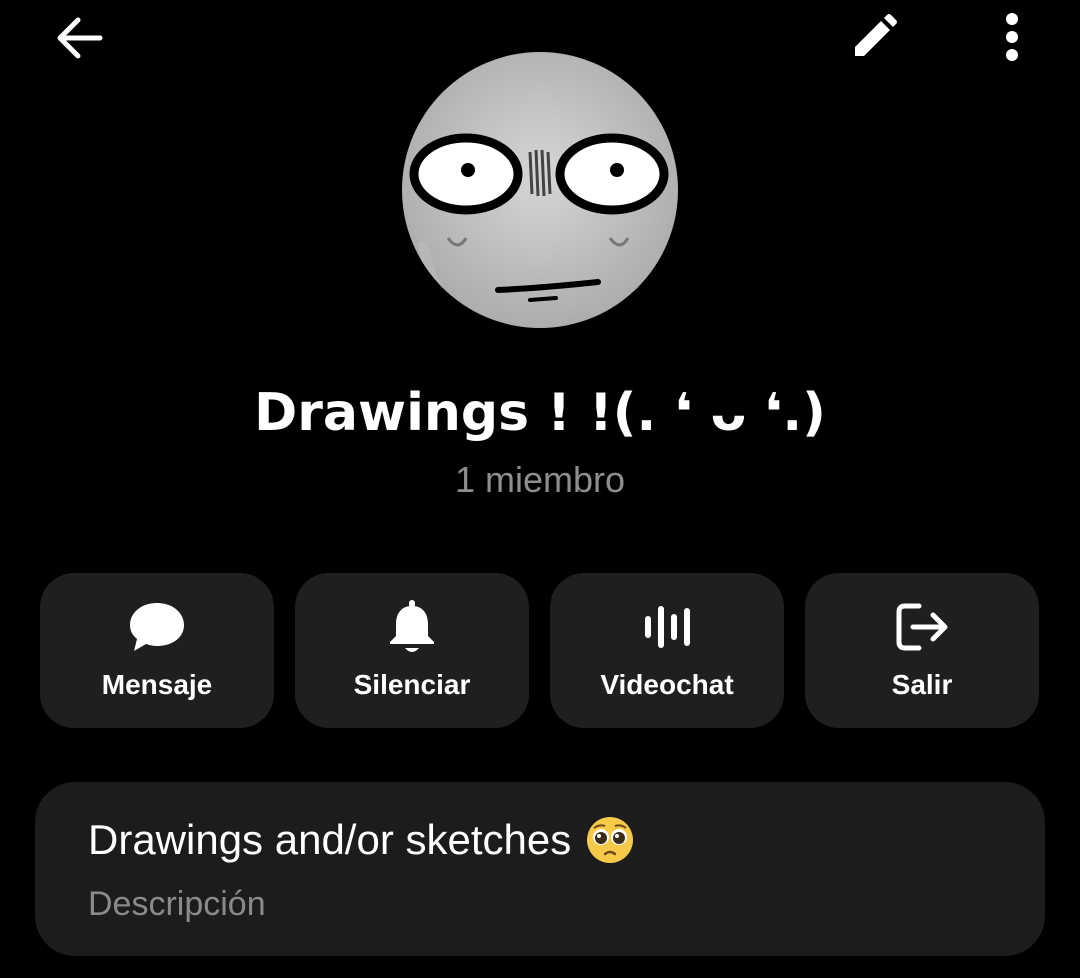 This screenshot has height=978, width=1080. Describe the element at coordinates (610, 840) in the screenshot. I see `pleading-face-emoji` at that location.